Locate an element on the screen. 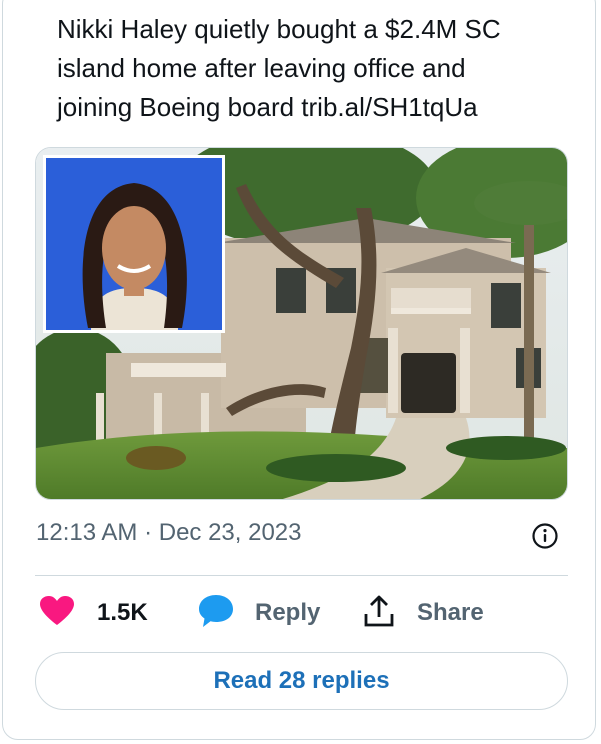 This screenshot has height=744, width=601. reply-button: Reply is located at coordinates (258, 613).